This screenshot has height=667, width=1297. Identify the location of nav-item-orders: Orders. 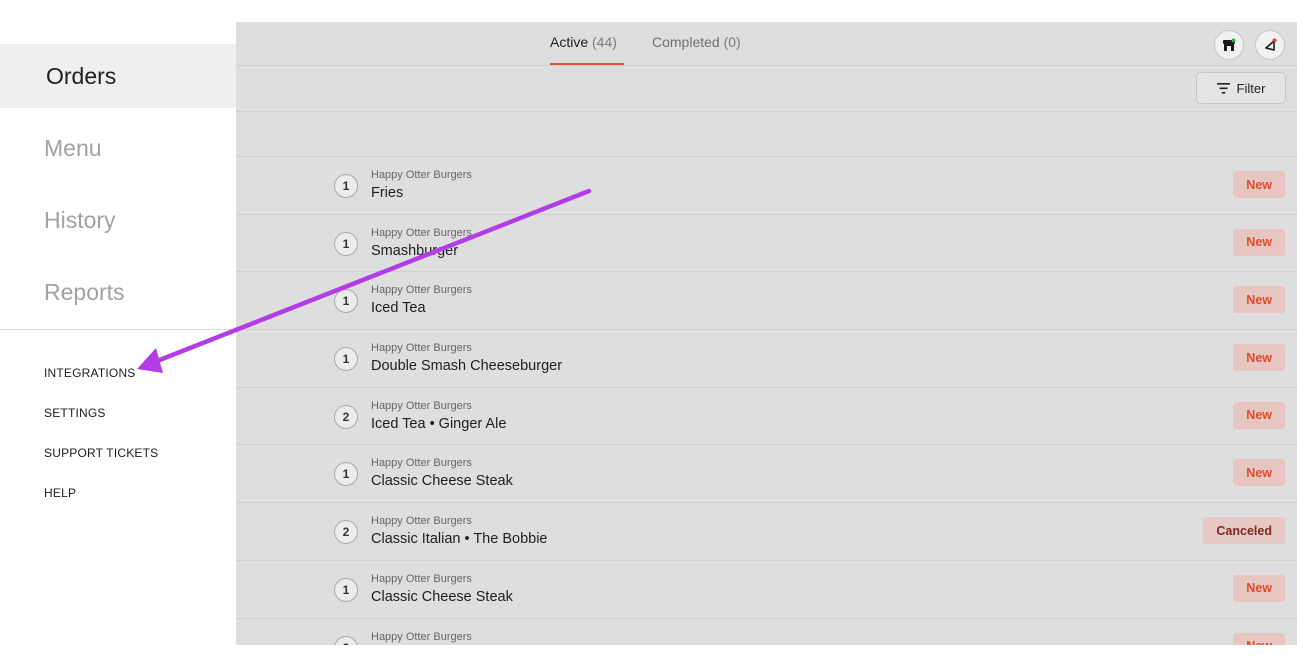
(118, 76).